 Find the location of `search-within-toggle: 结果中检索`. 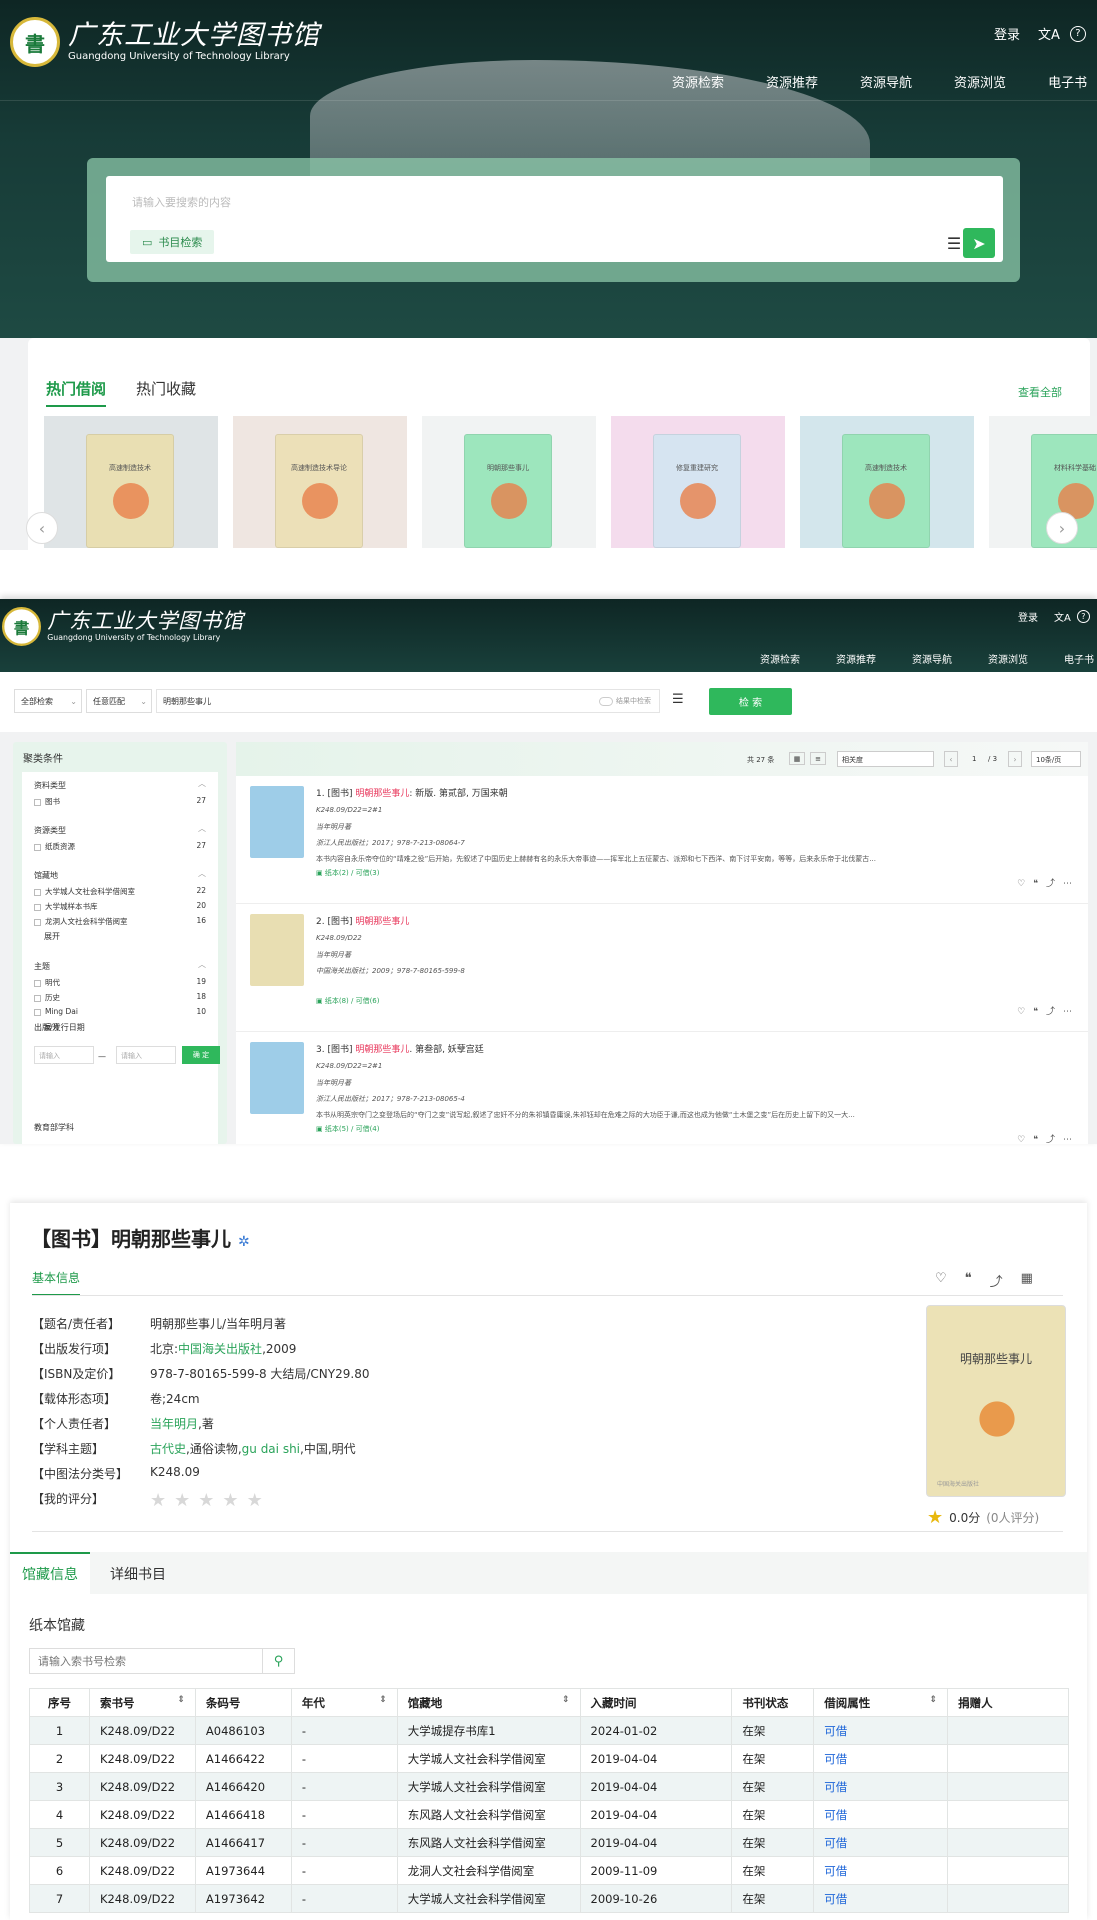

search-within-toggle: 结果中检索 is located at coordinates (625, 701).